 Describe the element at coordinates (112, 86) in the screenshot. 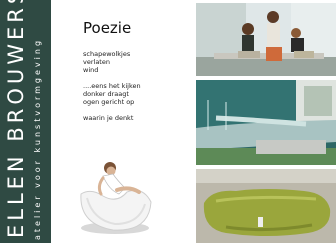

I see `poem-line: ....eens het kijken` at that location.